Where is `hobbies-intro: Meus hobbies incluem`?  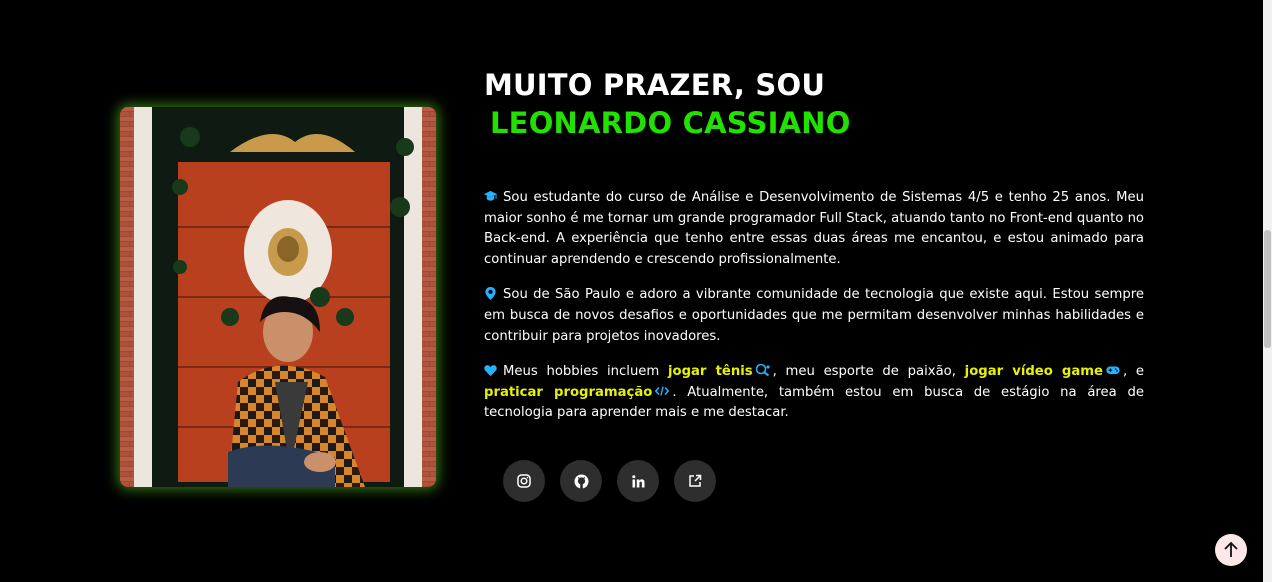
hobbies-intro: Meus hobbies incluem is located at coordinates (581, 372).